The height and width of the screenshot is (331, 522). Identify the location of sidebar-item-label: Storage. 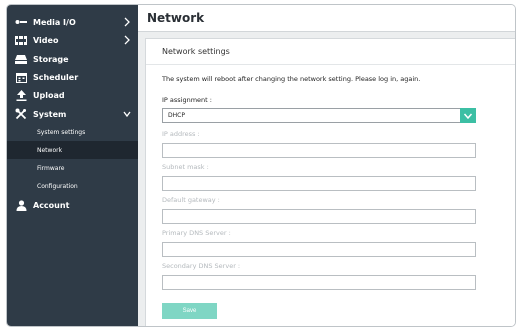
(51, 59).